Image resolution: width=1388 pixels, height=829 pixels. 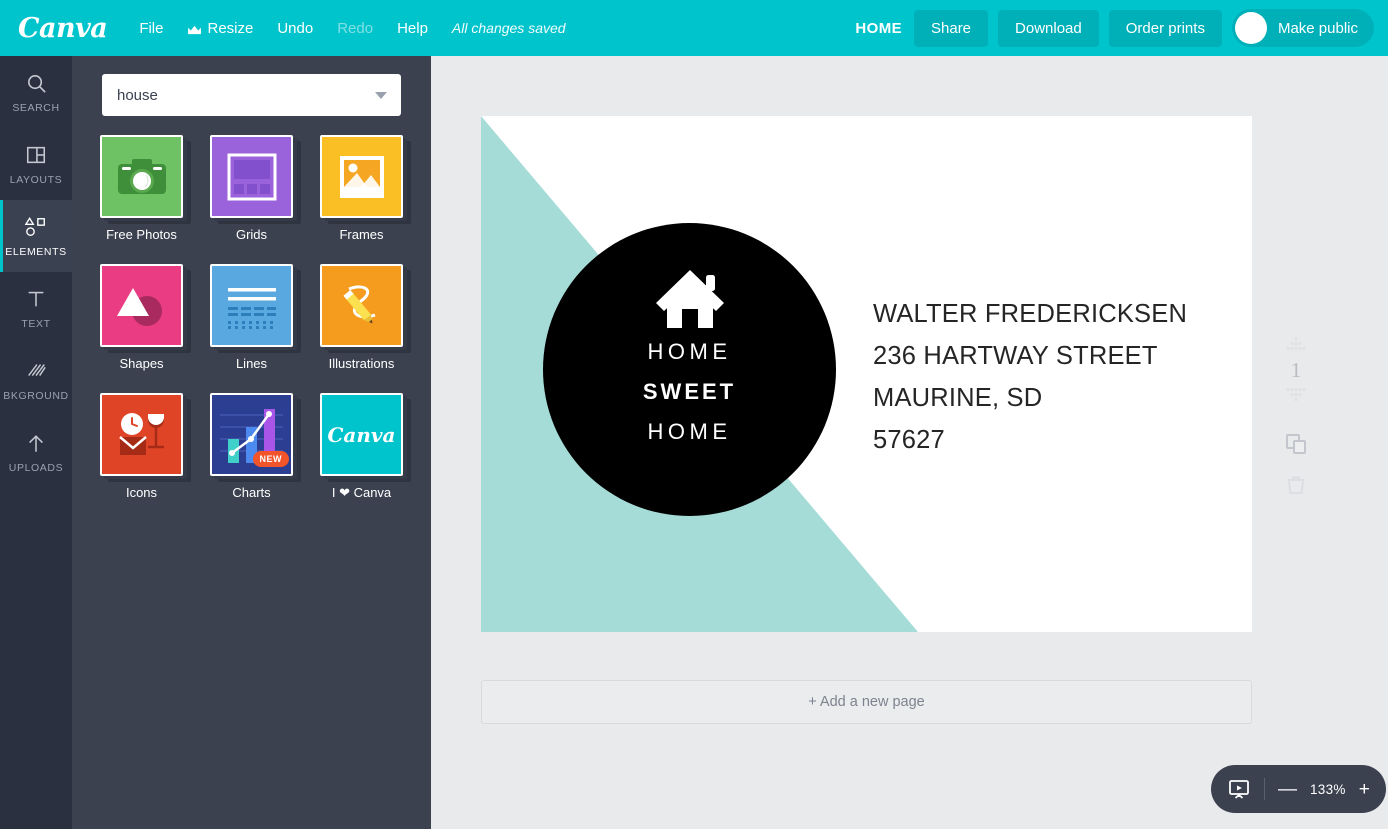 What do you see at coordinates (1165, 28) in the screenshot?
I see `order-prints-button: Order prints` at bounding box center [1165, 28].